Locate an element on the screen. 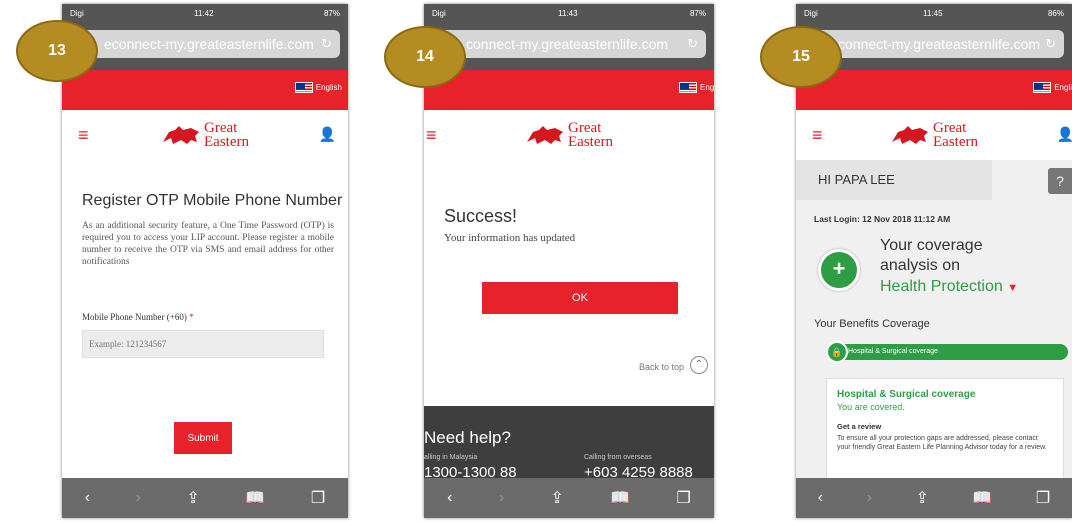 The height and width of the screenshot is (522, 1072). overseas-call-label: Calling from overseas is located at coordinates (618, 457).